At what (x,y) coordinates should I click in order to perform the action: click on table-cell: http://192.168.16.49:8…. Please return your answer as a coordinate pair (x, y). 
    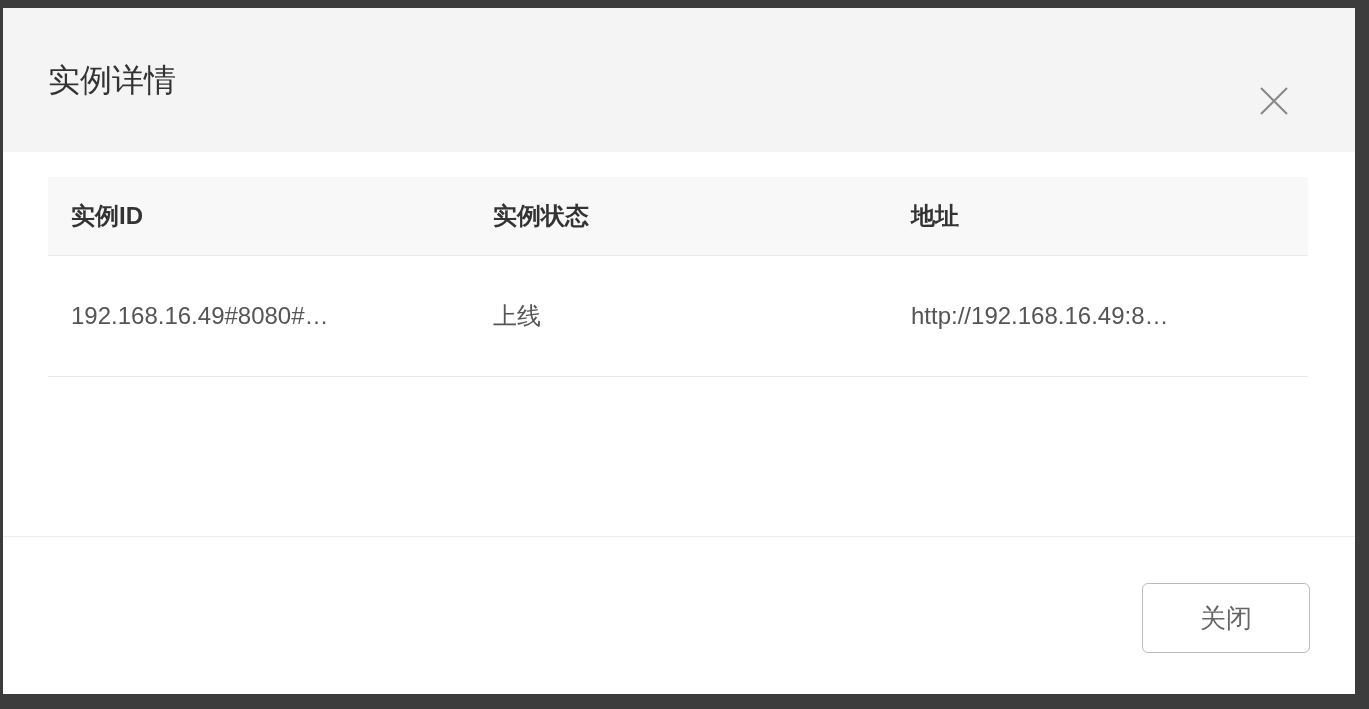
    Looking at the image, I should click on (1040, 315).